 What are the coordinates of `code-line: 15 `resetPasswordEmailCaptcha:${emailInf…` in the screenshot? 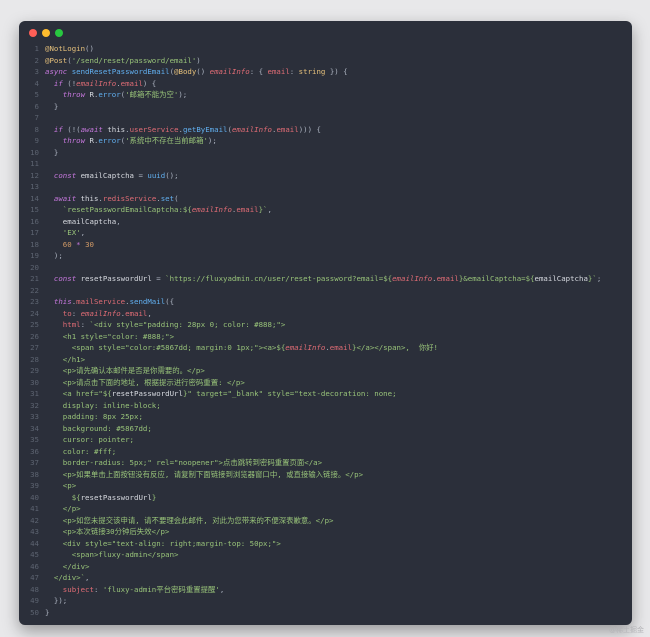 It's located at (325, 210).